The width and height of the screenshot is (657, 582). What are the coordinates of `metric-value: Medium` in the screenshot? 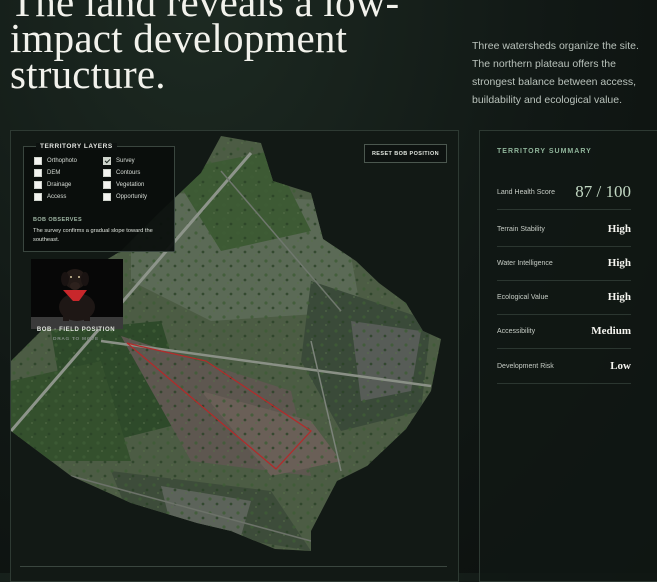 It's located at (611, 331).